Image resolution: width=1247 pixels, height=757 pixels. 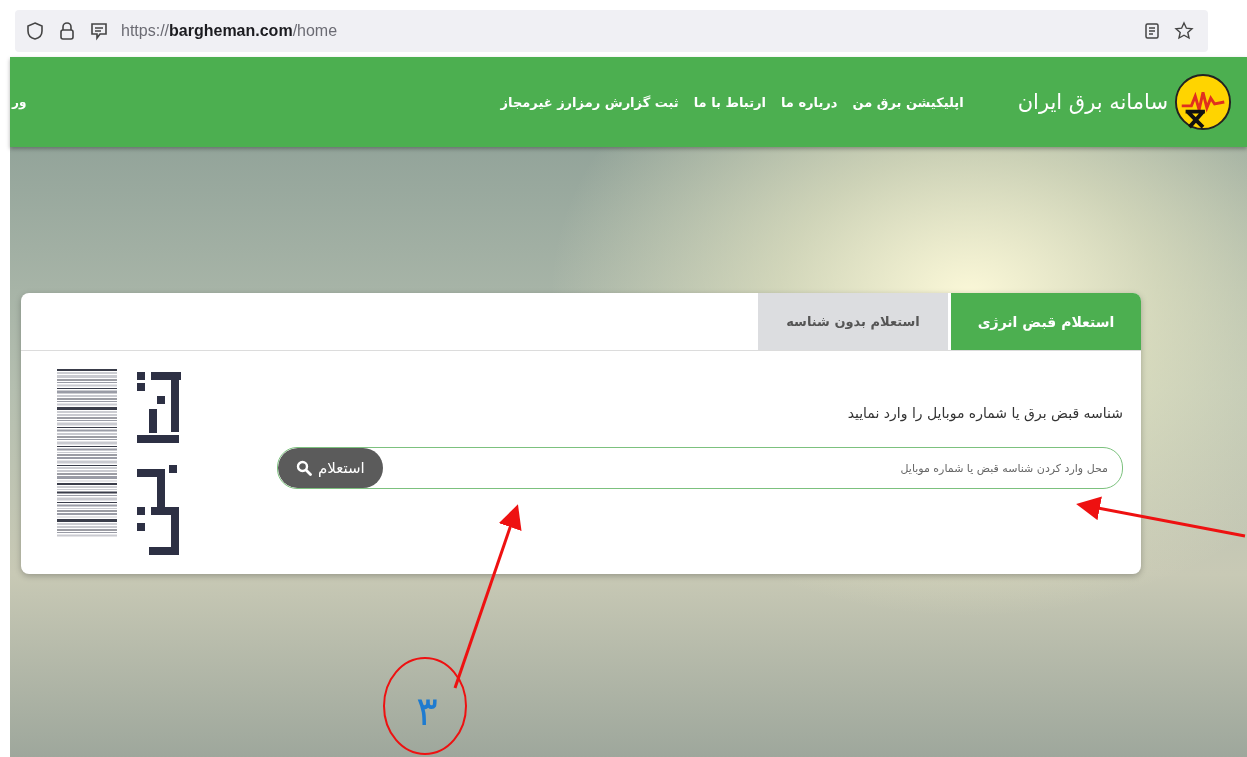 What do you see at coordinates (984, 413) in the screenshot?
I see `instruction-text: شناسه قبض برق یا شماره موبایل را وارد نمایید` at bounding box center [984, 413].